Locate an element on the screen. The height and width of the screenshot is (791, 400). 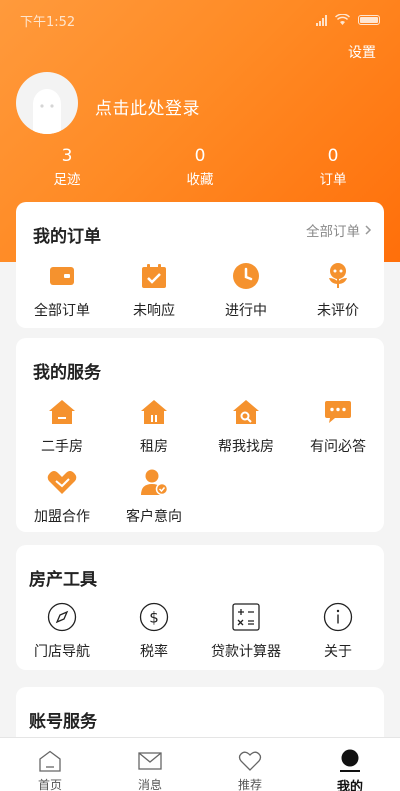
stat-orders: 0 订单 is located at coordinates (333, 167).